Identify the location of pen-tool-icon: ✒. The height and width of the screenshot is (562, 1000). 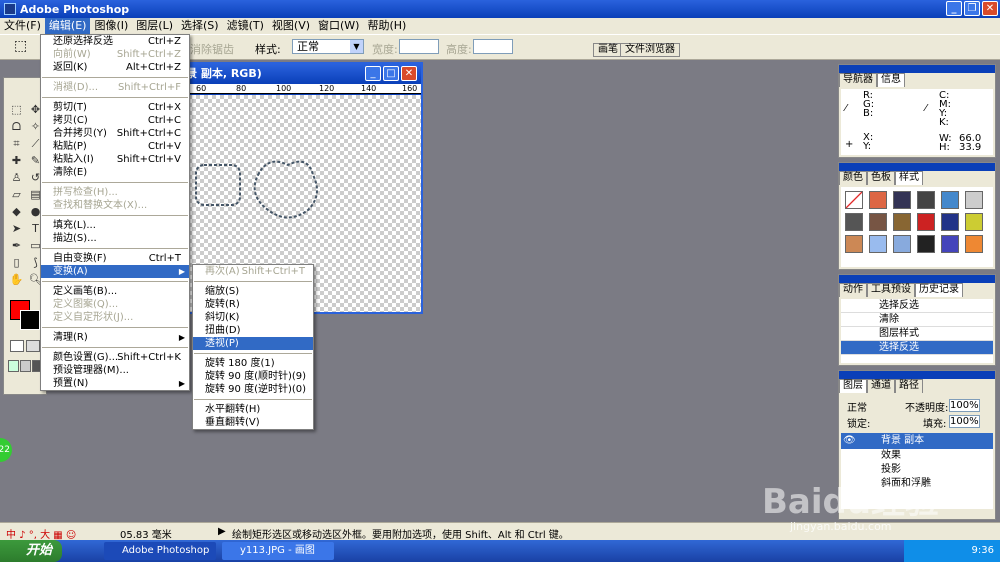
(16, 246).